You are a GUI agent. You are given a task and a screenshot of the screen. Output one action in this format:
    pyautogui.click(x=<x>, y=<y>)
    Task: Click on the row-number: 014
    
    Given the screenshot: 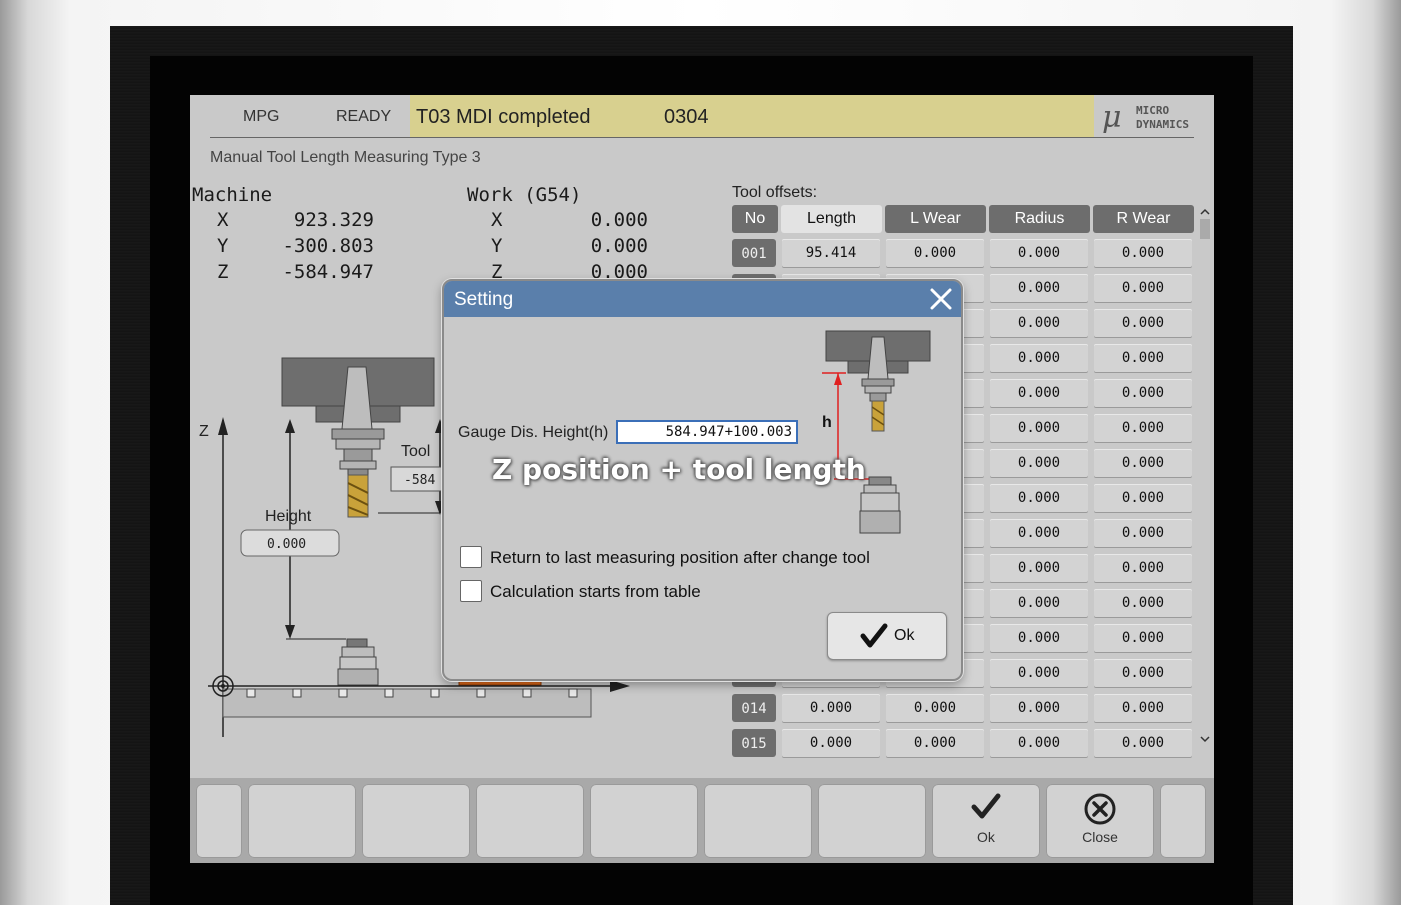 What is the action you would take?
    pyautogui.click(x=754, y=708)
    